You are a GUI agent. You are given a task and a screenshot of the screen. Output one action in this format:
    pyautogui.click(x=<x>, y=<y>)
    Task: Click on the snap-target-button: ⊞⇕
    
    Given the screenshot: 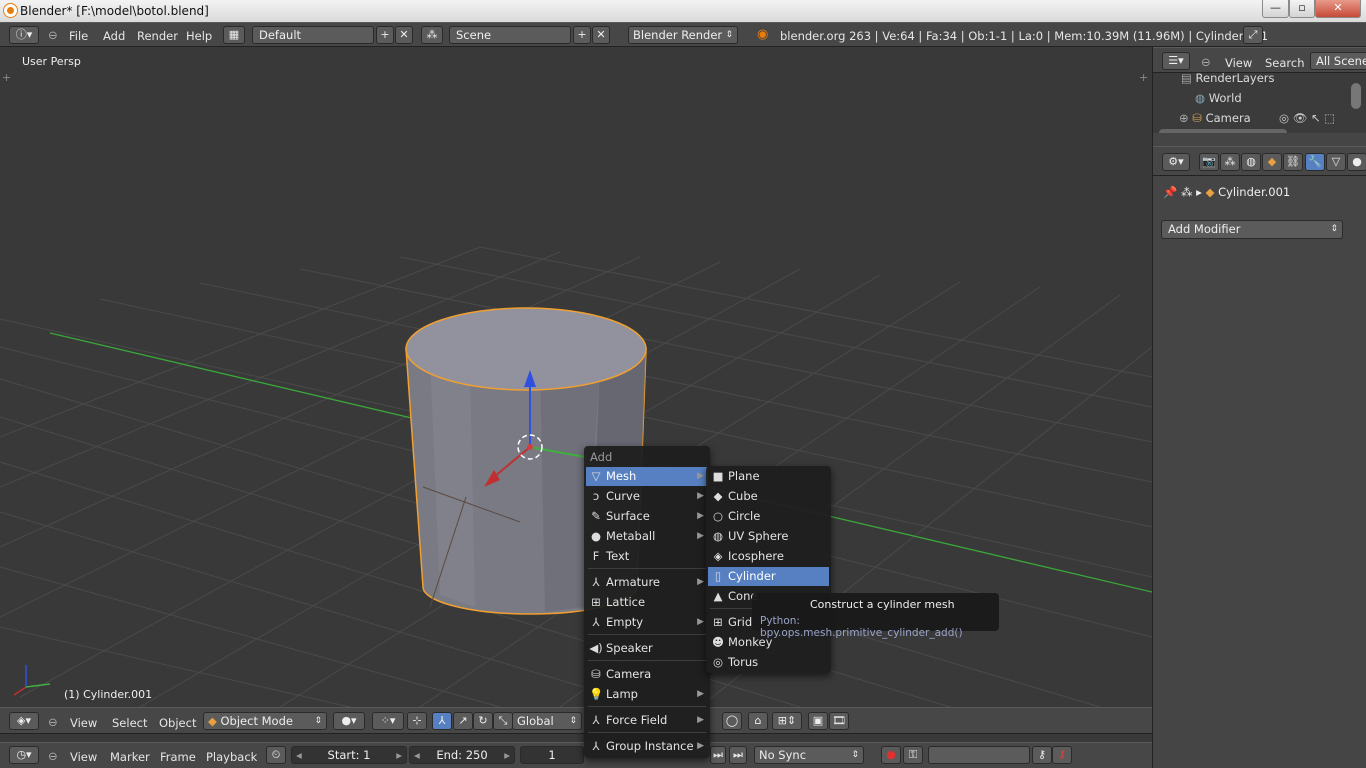 What is the action you would take?
    pyautogui.click(x=787, y=721)
    